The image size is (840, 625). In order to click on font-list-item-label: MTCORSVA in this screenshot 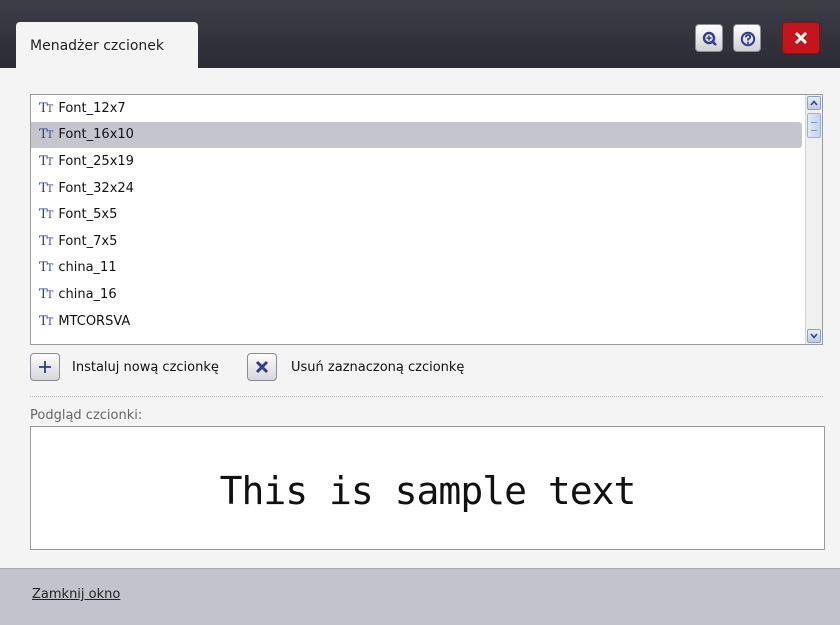, I will do `click(94, 321)`.